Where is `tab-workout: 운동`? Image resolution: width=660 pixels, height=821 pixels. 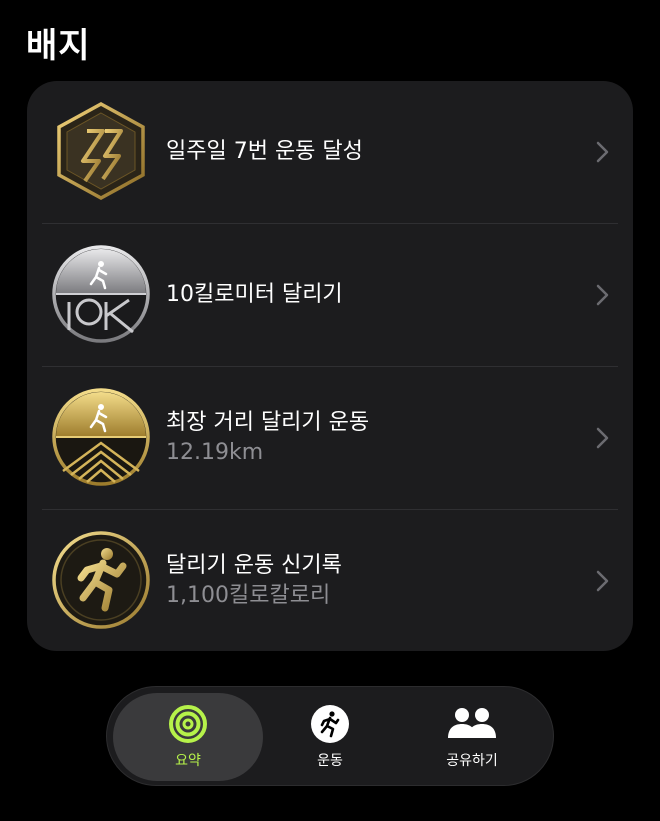 tab-workout: 운동 is located at coordinates (330, 737).